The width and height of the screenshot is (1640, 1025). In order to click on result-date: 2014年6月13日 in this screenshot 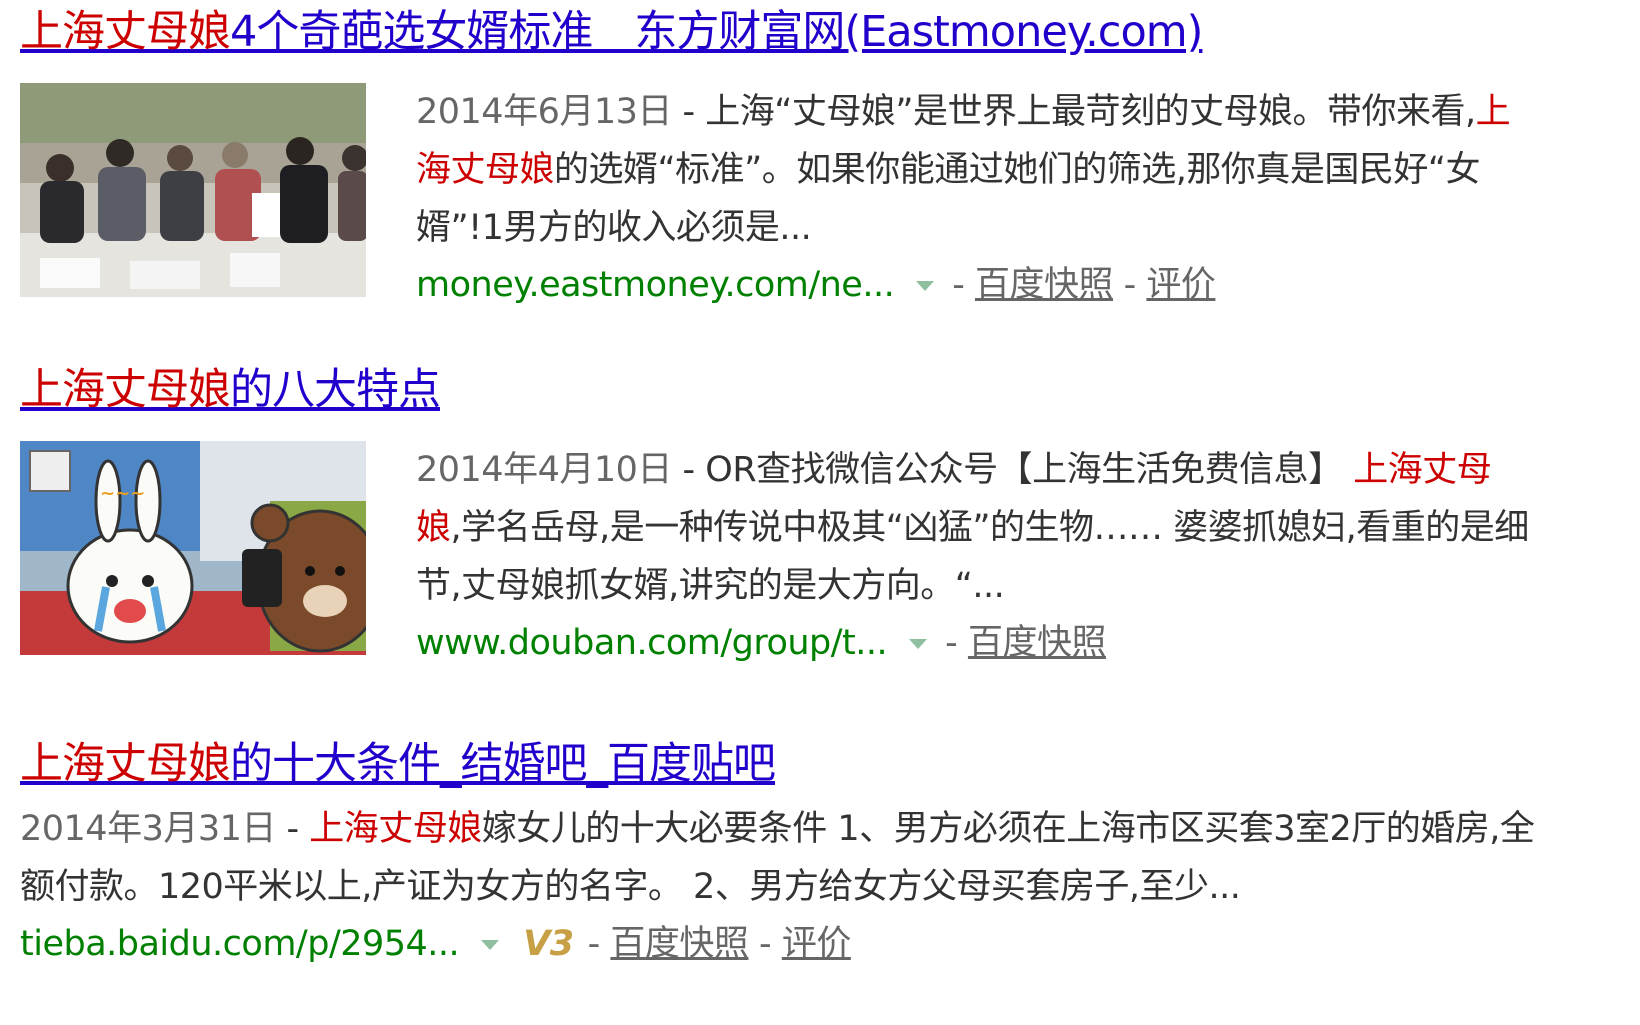, I will do `click(544, 112)`.